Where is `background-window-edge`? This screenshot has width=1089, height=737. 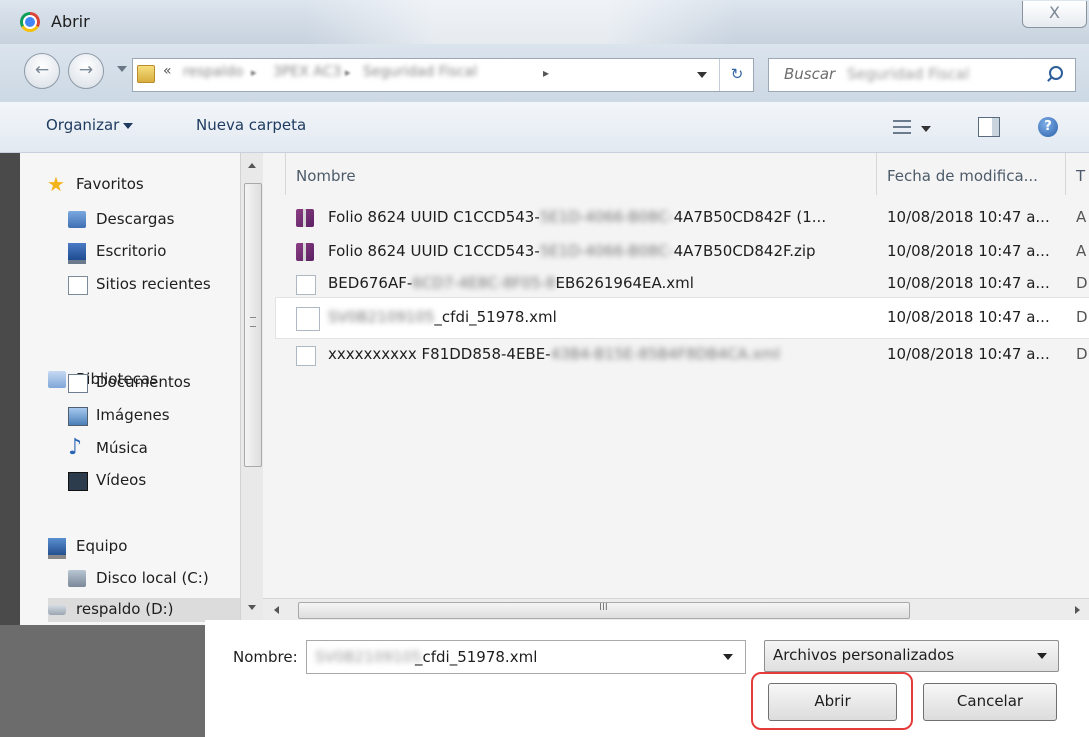
background-window-edge is located at coordinates (102, 681).